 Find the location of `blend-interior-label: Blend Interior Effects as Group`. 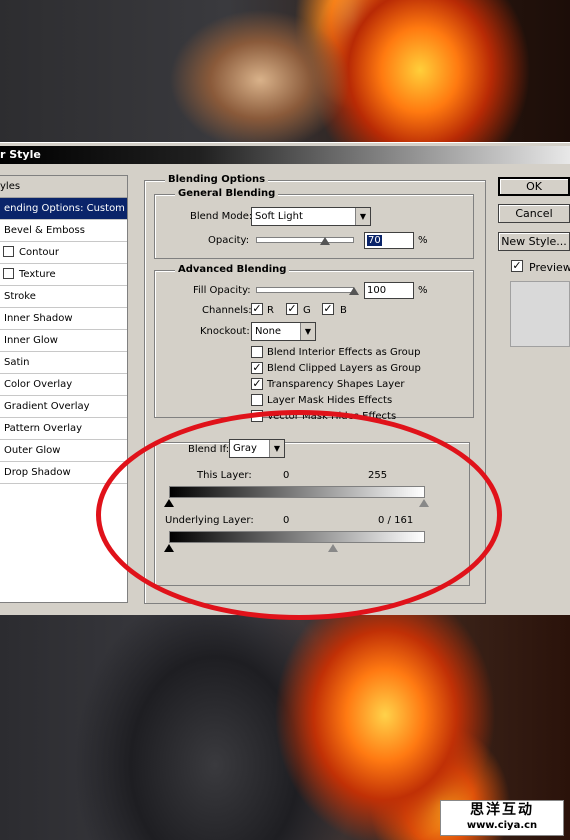

blend-interior-label: Blend Interior Effects as Group is located at coordinates (344, 352).